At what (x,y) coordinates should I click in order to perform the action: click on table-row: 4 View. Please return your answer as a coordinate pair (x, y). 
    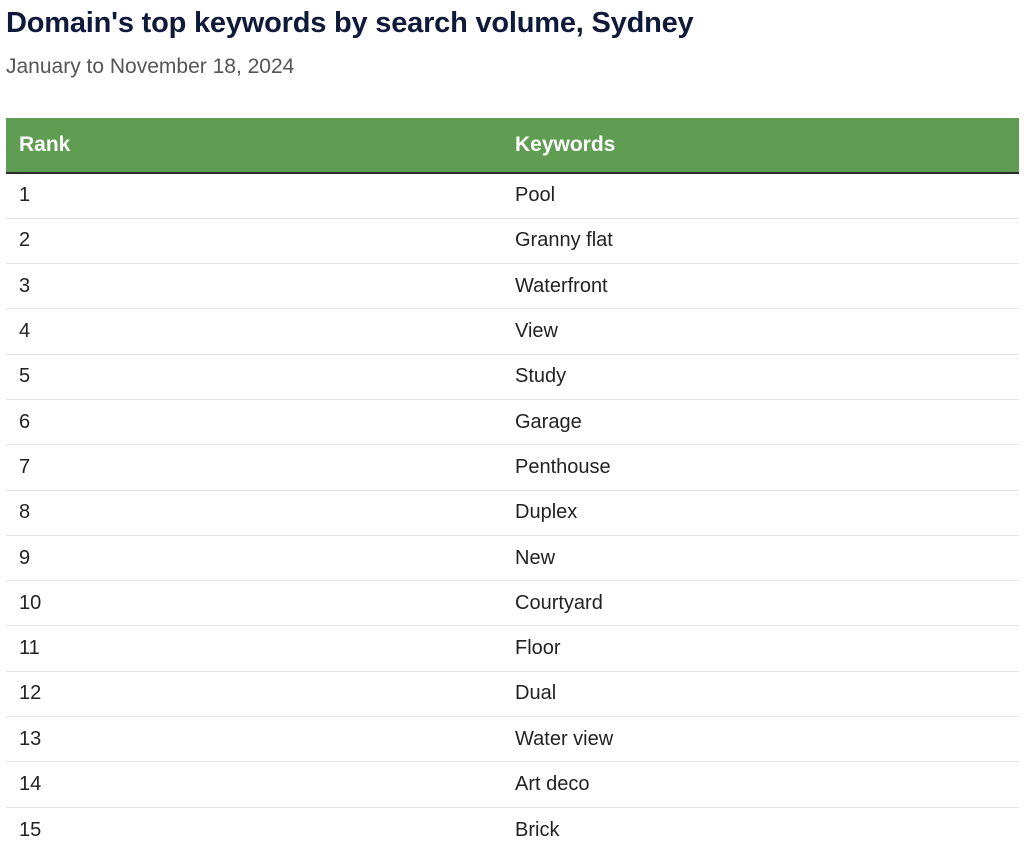
    Looking at the image, I should click on (512, 331).